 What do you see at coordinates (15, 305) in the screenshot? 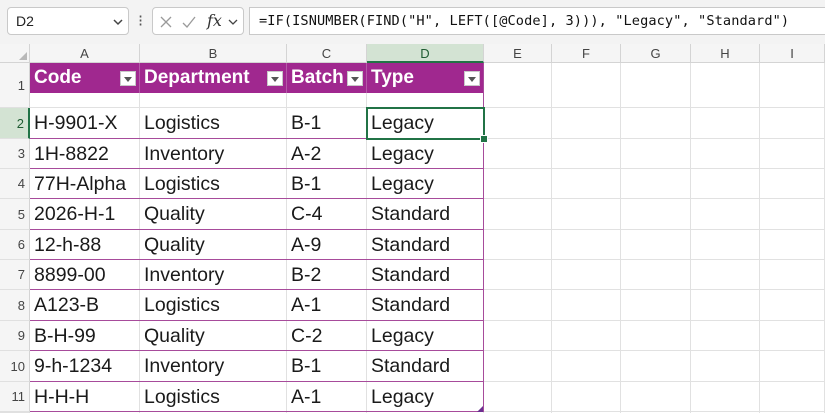
I see `row-header-8: 8` at bounding box center [15, 305].